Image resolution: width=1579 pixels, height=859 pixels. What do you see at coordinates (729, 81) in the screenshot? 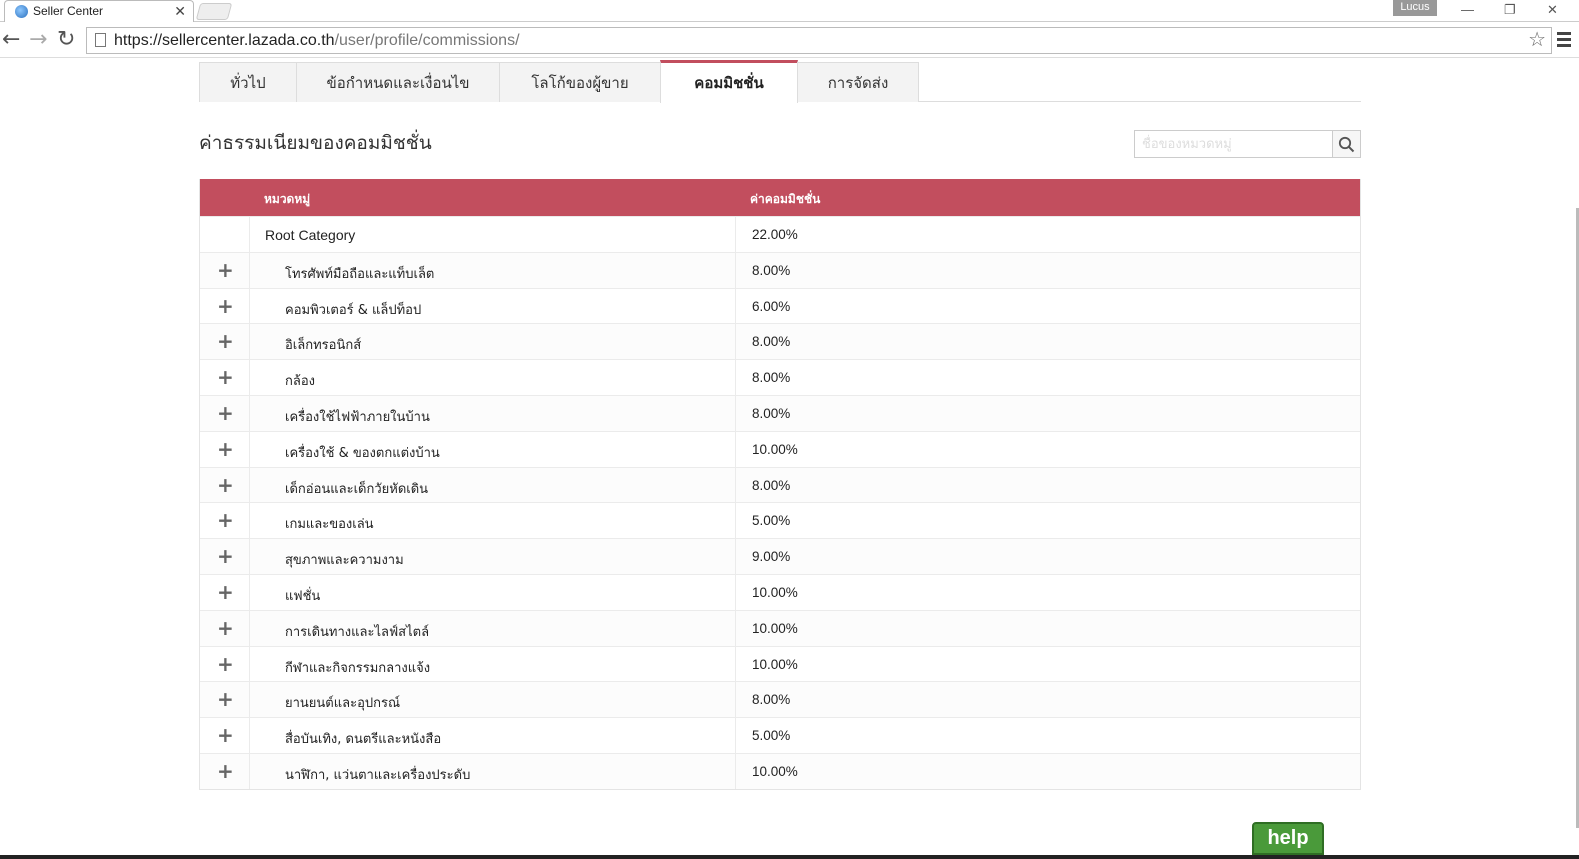
I see `tab-commission: คอมมิชชั่น` at bounding box center [729, 81].